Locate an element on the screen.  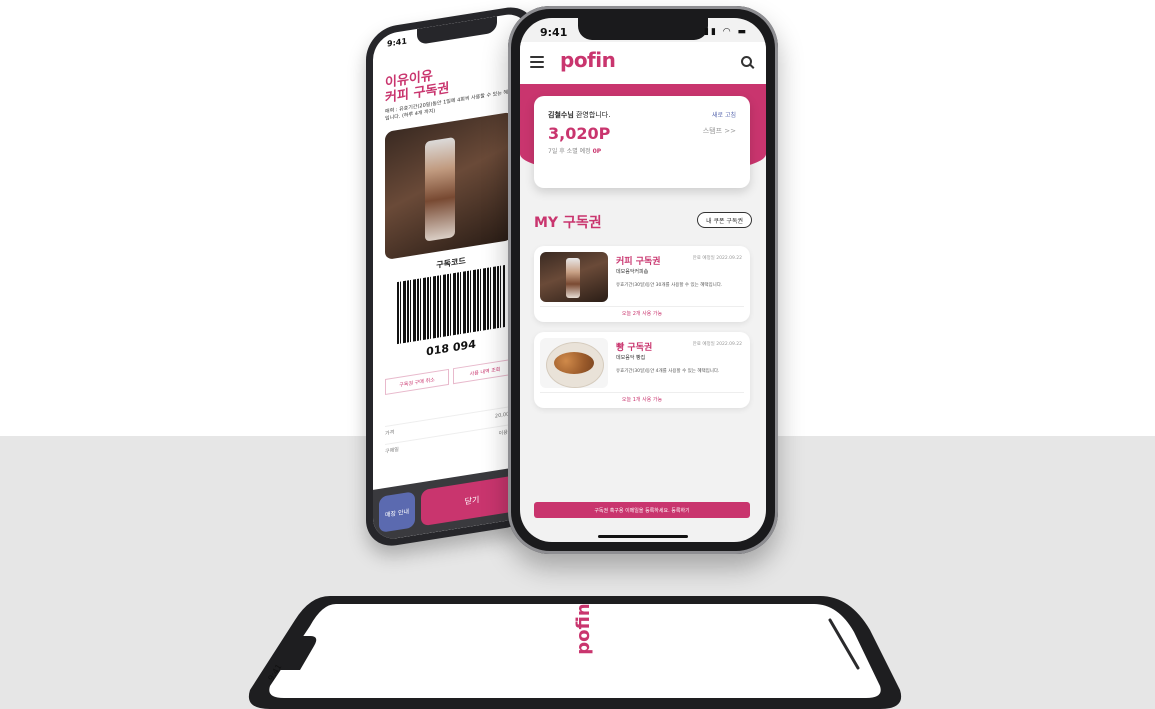
home-indicator is located at coordinates (643, 536).